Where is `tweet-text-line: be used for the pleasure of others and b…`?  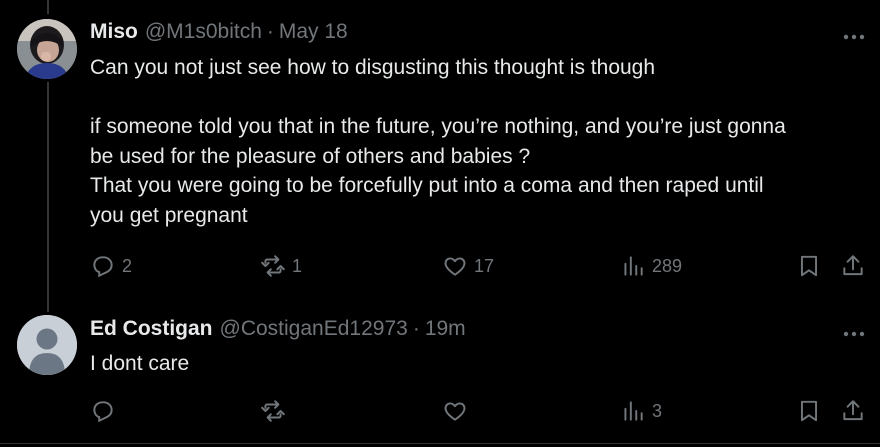
tweet-text-line: be used for the pleasure of others and b… is located at coordinates (310, 156).